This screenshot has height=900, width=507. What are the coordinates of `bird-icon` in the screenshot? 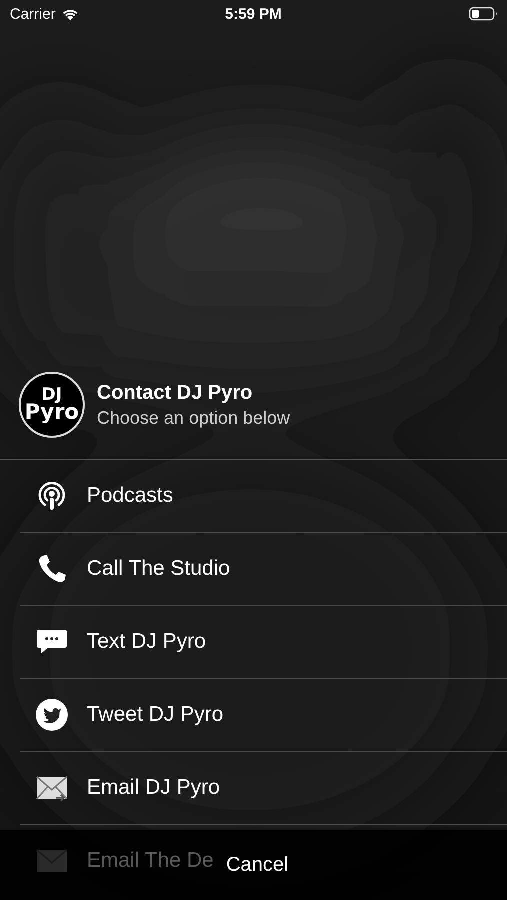 It's located at (52, 715).